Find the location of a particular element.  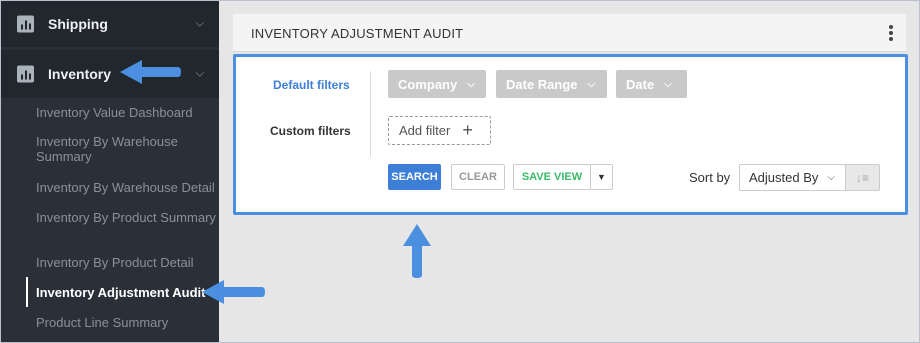

chip-label: Date is located at coordinates (640, 84).